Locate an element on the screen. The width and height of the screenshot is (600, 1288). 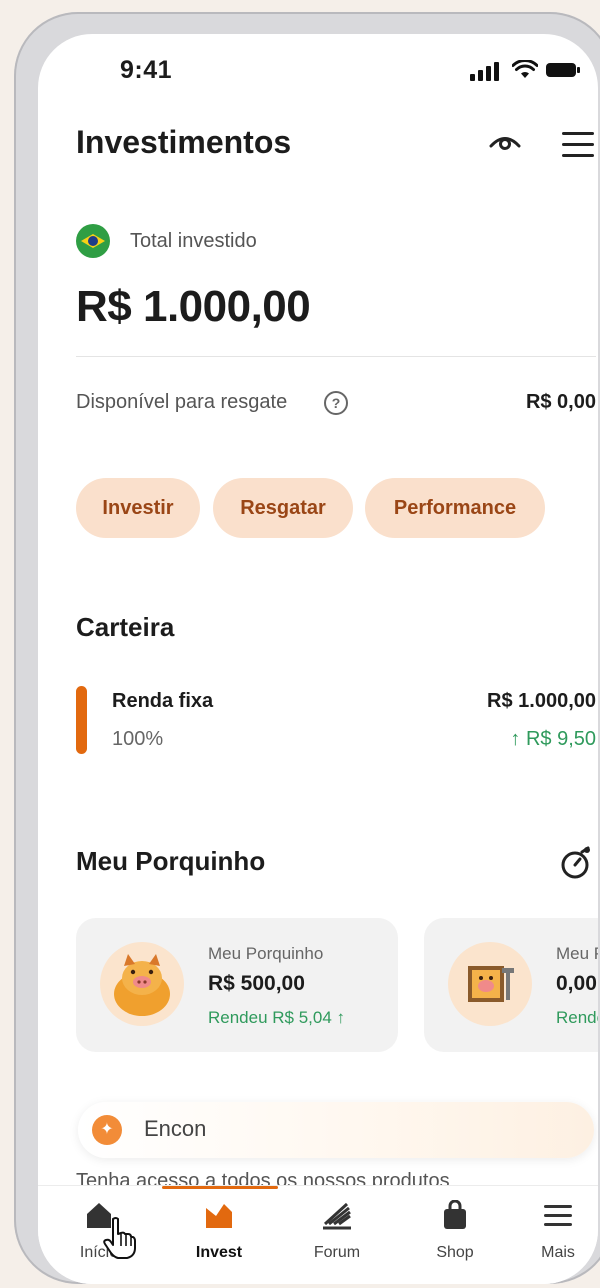
piggy-card: Meu Po 0,00 Rende is located at coordinates (511, 985).